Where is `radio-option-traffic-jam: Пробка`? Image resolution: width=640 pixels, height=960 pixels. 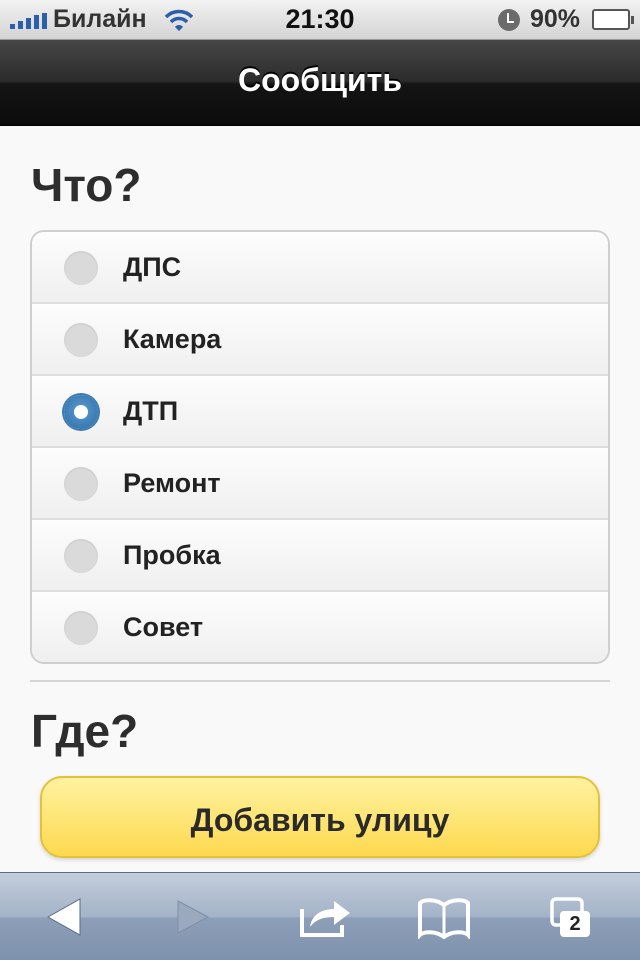 radio-option-traffic-jam: Пробка is located at coordinates (320, 556).